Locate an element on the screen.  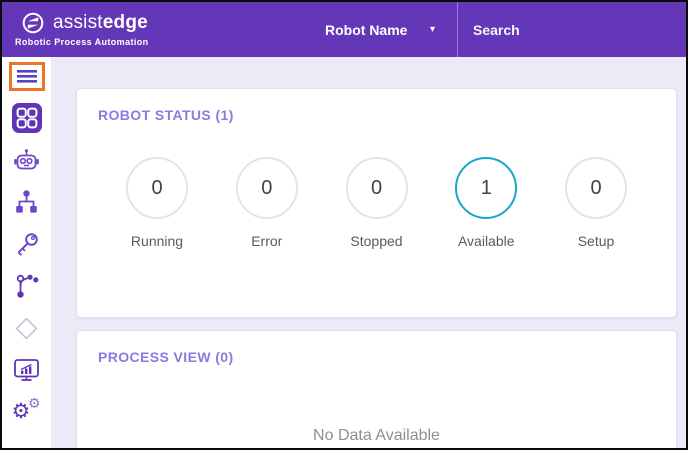
stat-setup-circle: 0 is located at coordinates (596, 188).